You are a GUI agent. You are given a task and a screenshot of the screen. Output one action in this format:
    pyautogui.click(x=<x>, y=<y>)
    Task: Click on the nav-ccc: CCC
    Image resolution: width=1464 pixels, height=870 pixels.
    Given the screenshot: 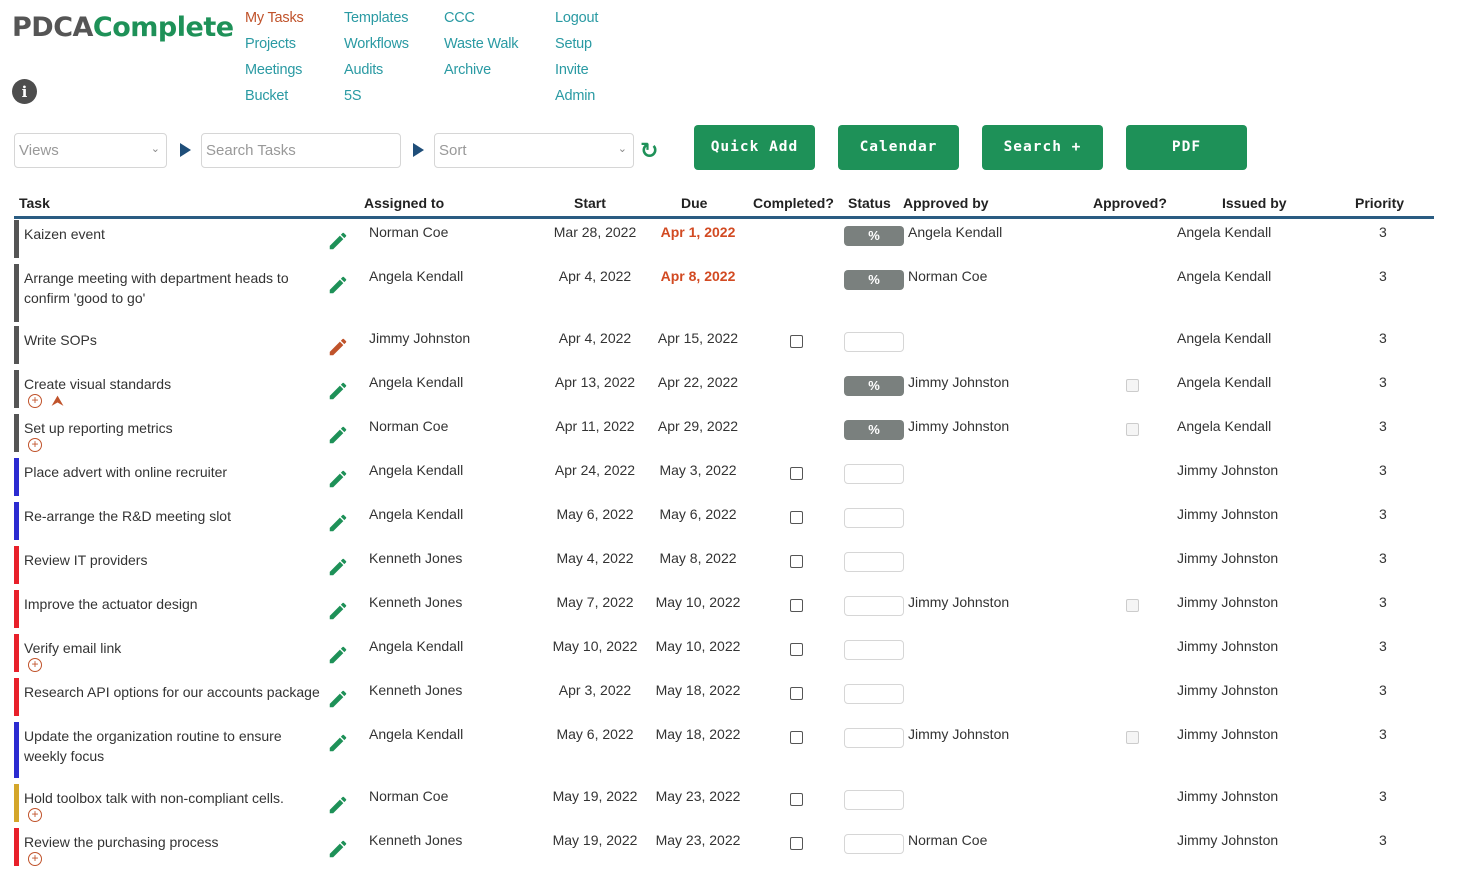 What is the action you would take?
    pyautogui.click(x=481, y=21)
    